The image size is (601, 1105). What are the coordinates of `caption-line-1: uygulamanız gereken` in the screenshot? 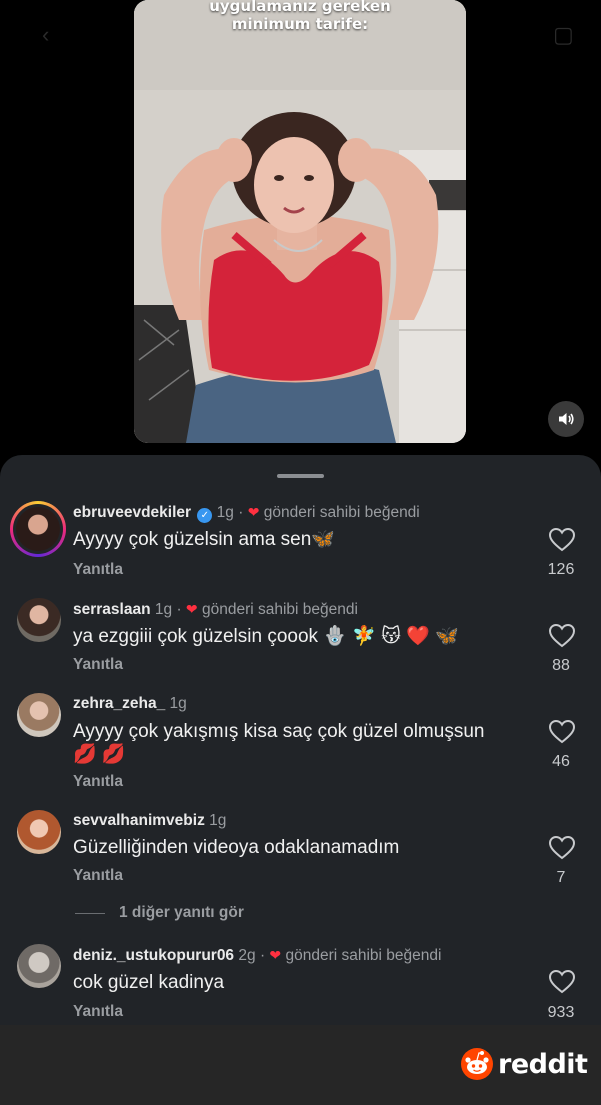 It's located at (300, 7).